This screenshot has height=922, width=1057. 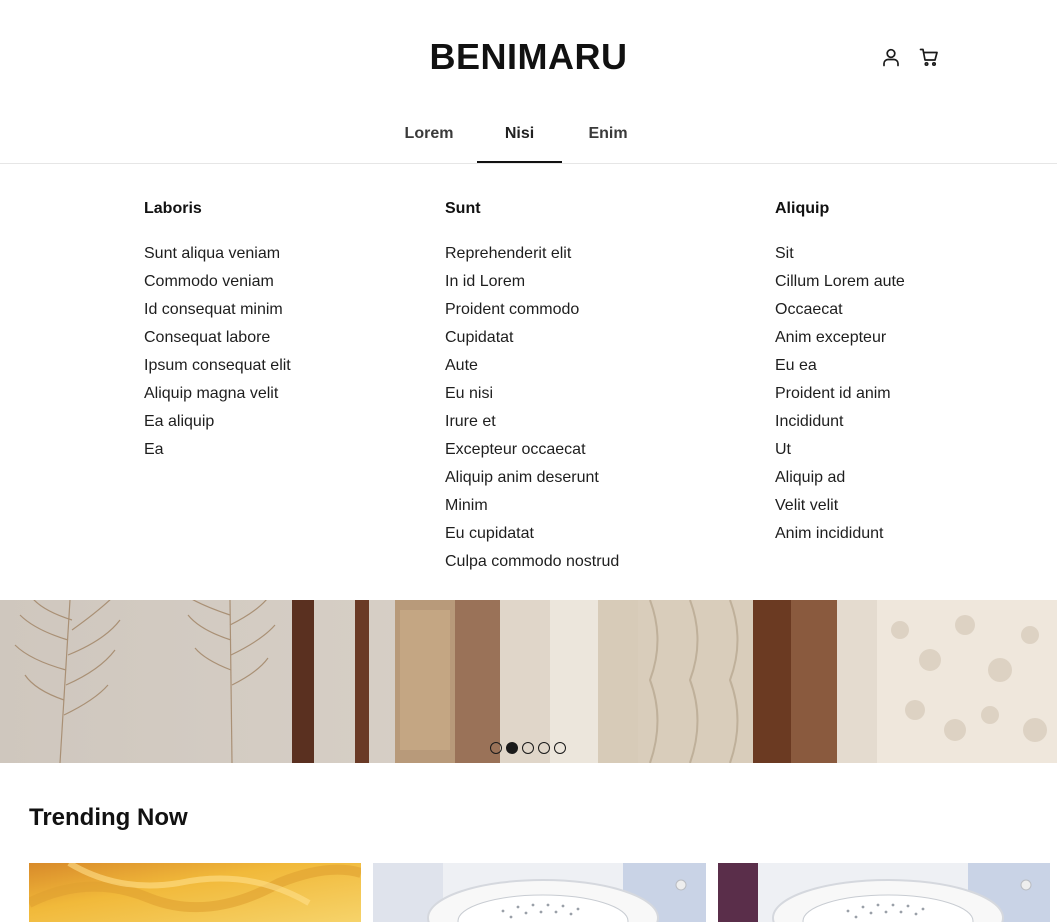 I want to click on menu-link: Eu nisi, so click(x=532, y=394).